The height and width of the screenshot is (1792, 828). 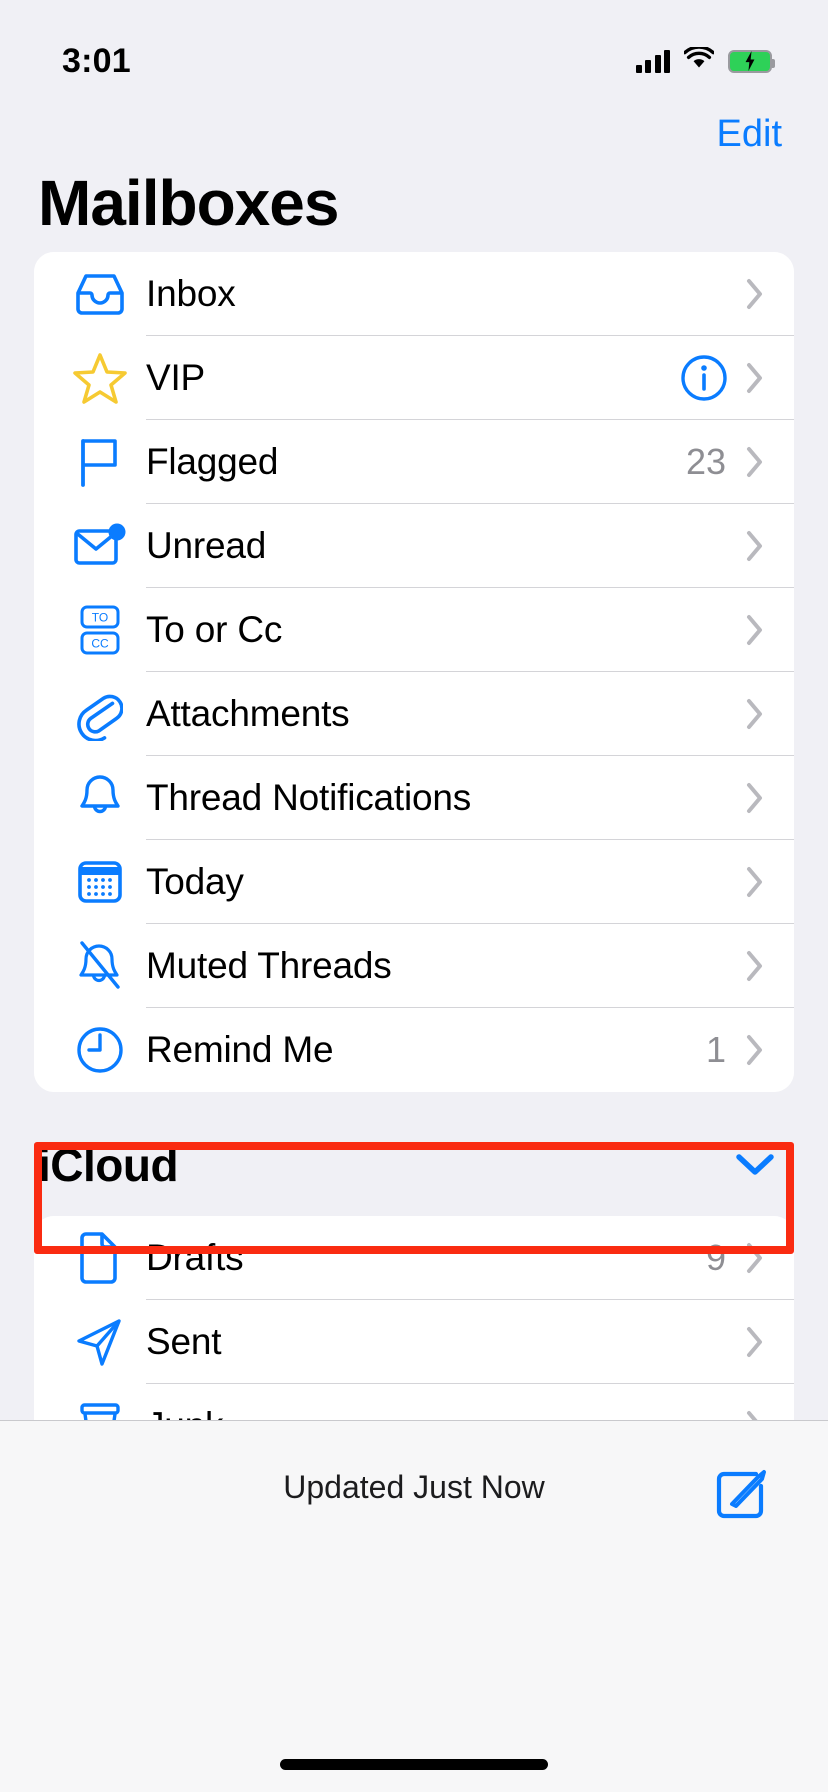 I want to click on mailbox-count: 1, so click(x=715, y=1049).